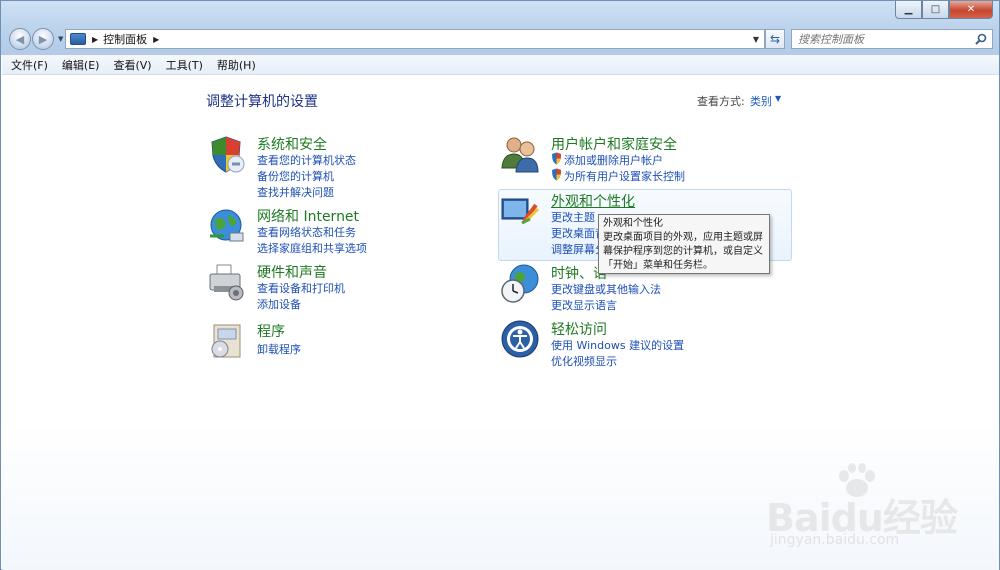 Image resolution: width=1000 pixels, height=570 pixels. Describe the element at coordinates (606, 289) in the screenshot. I see `link-change-keyboard-input: 更改键盘或其他输入法` at that location.